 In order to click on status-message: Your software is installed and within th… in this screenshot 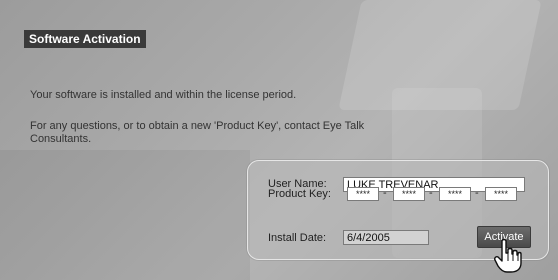, I will do `click(163, 95)`.